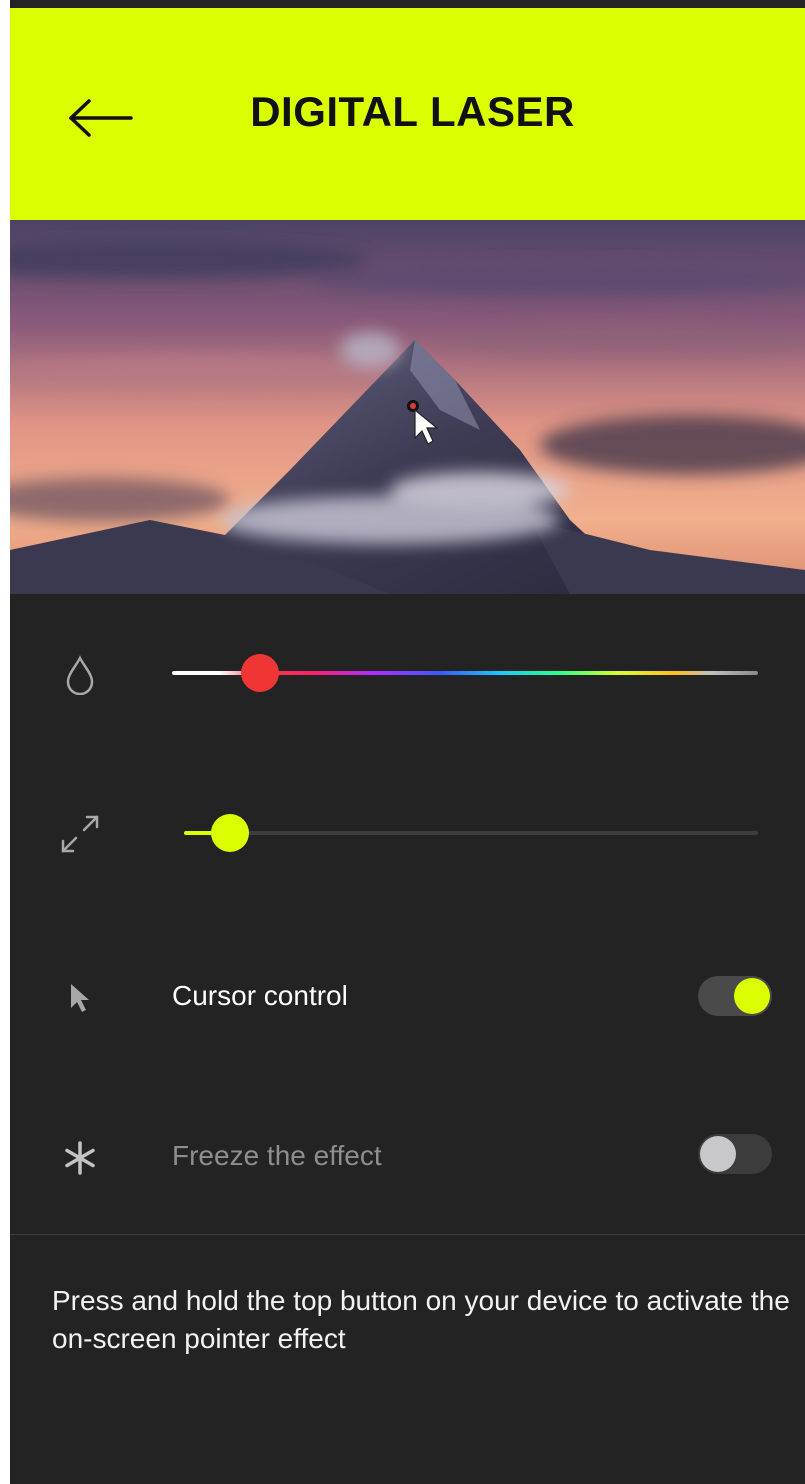 The image size is (805, 1484). Describe the element at coordinates (229, 833) in the screenshot. I see `size-slider-thumb` at that location.